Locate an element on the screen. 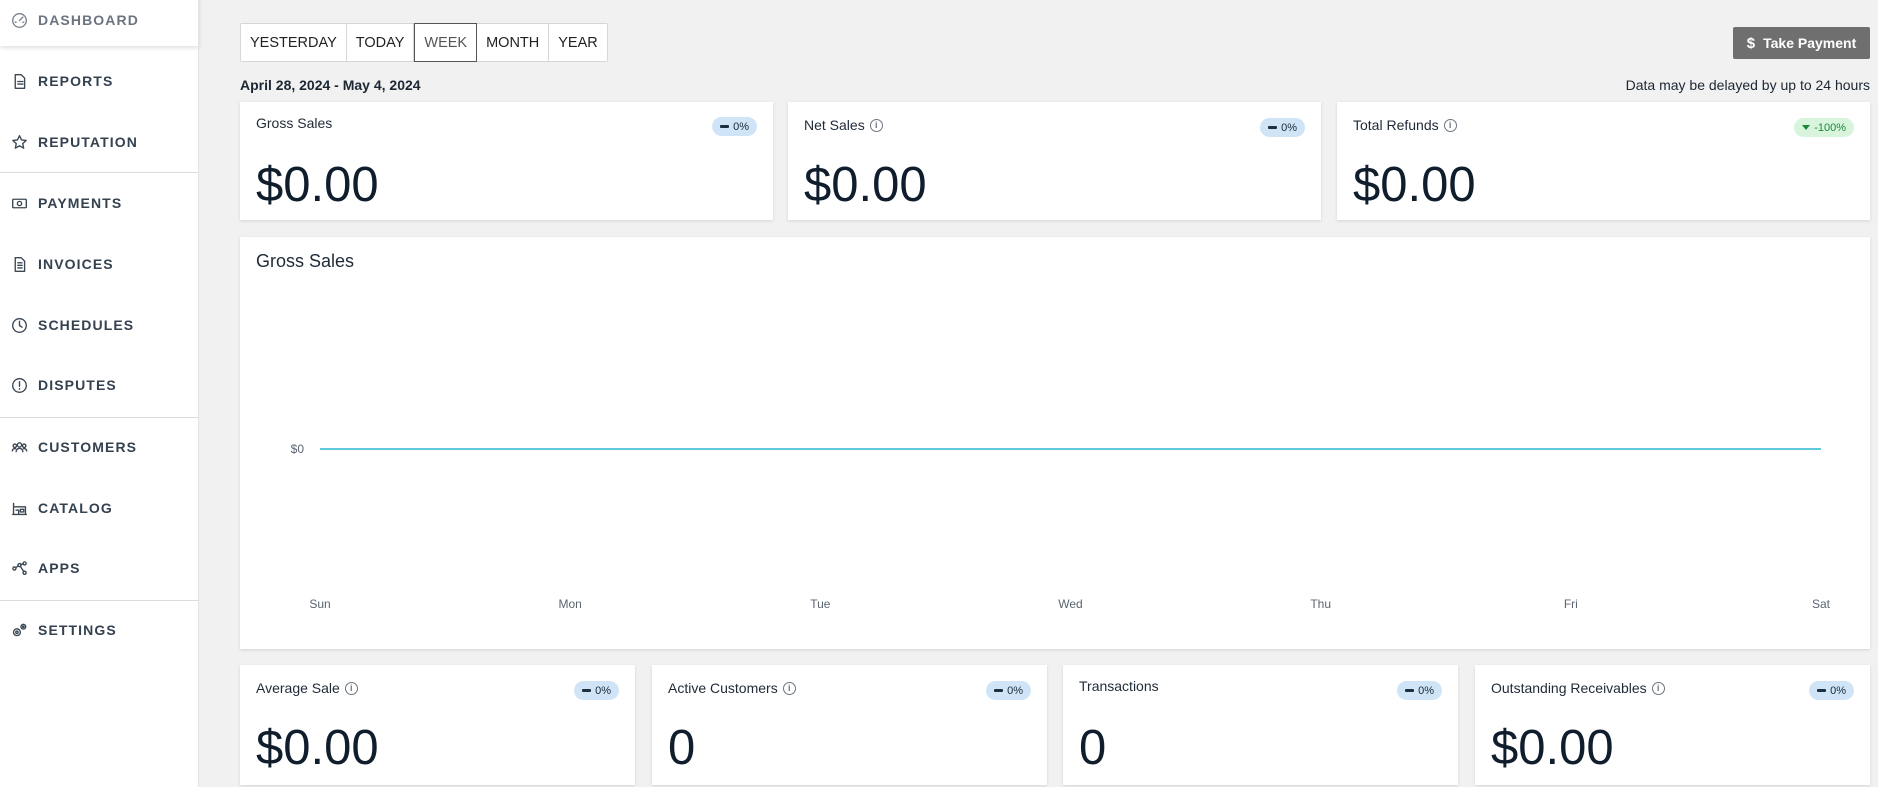  take-payment-button: $ Take Payment is located at coordinates (1801, 43).